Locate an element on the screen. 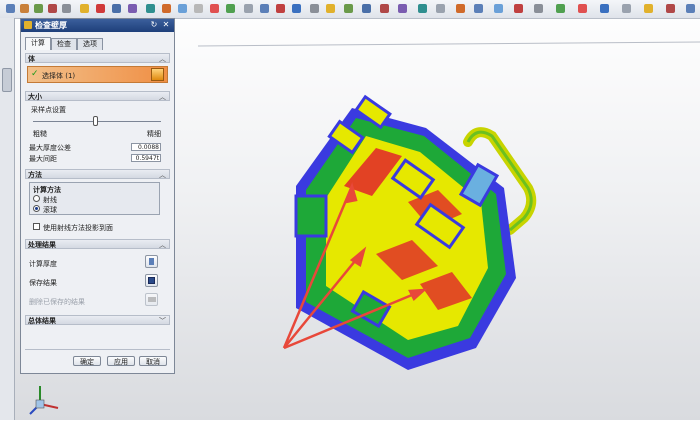  reset-icon: ↻ is located at coordinates (154, 25).